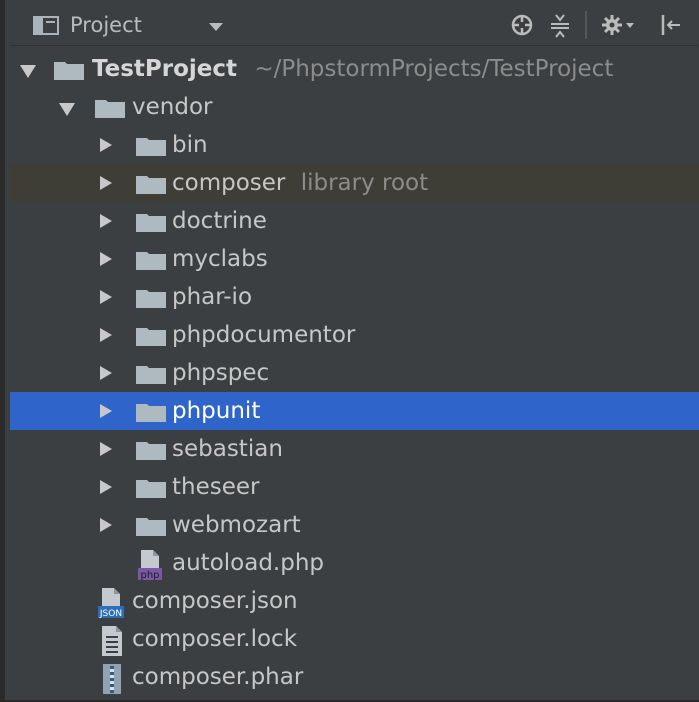  Describe the element at coordinates (586, 25) in the screenshot. I see `toolbar-separator` at that location.